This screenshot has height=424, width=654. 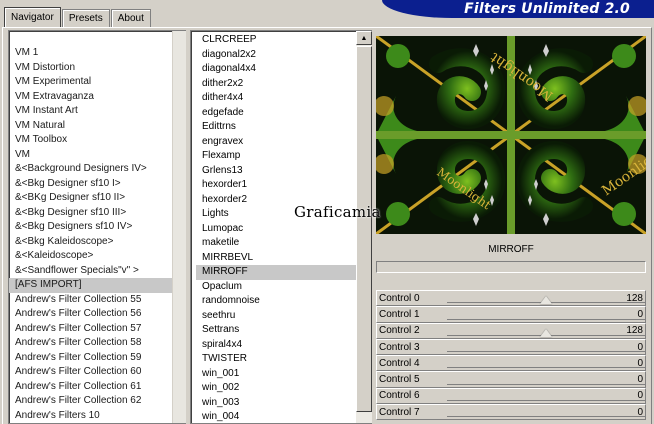 I want to click on control-slider-row: Control 2 128, so click(x=511, y=330).